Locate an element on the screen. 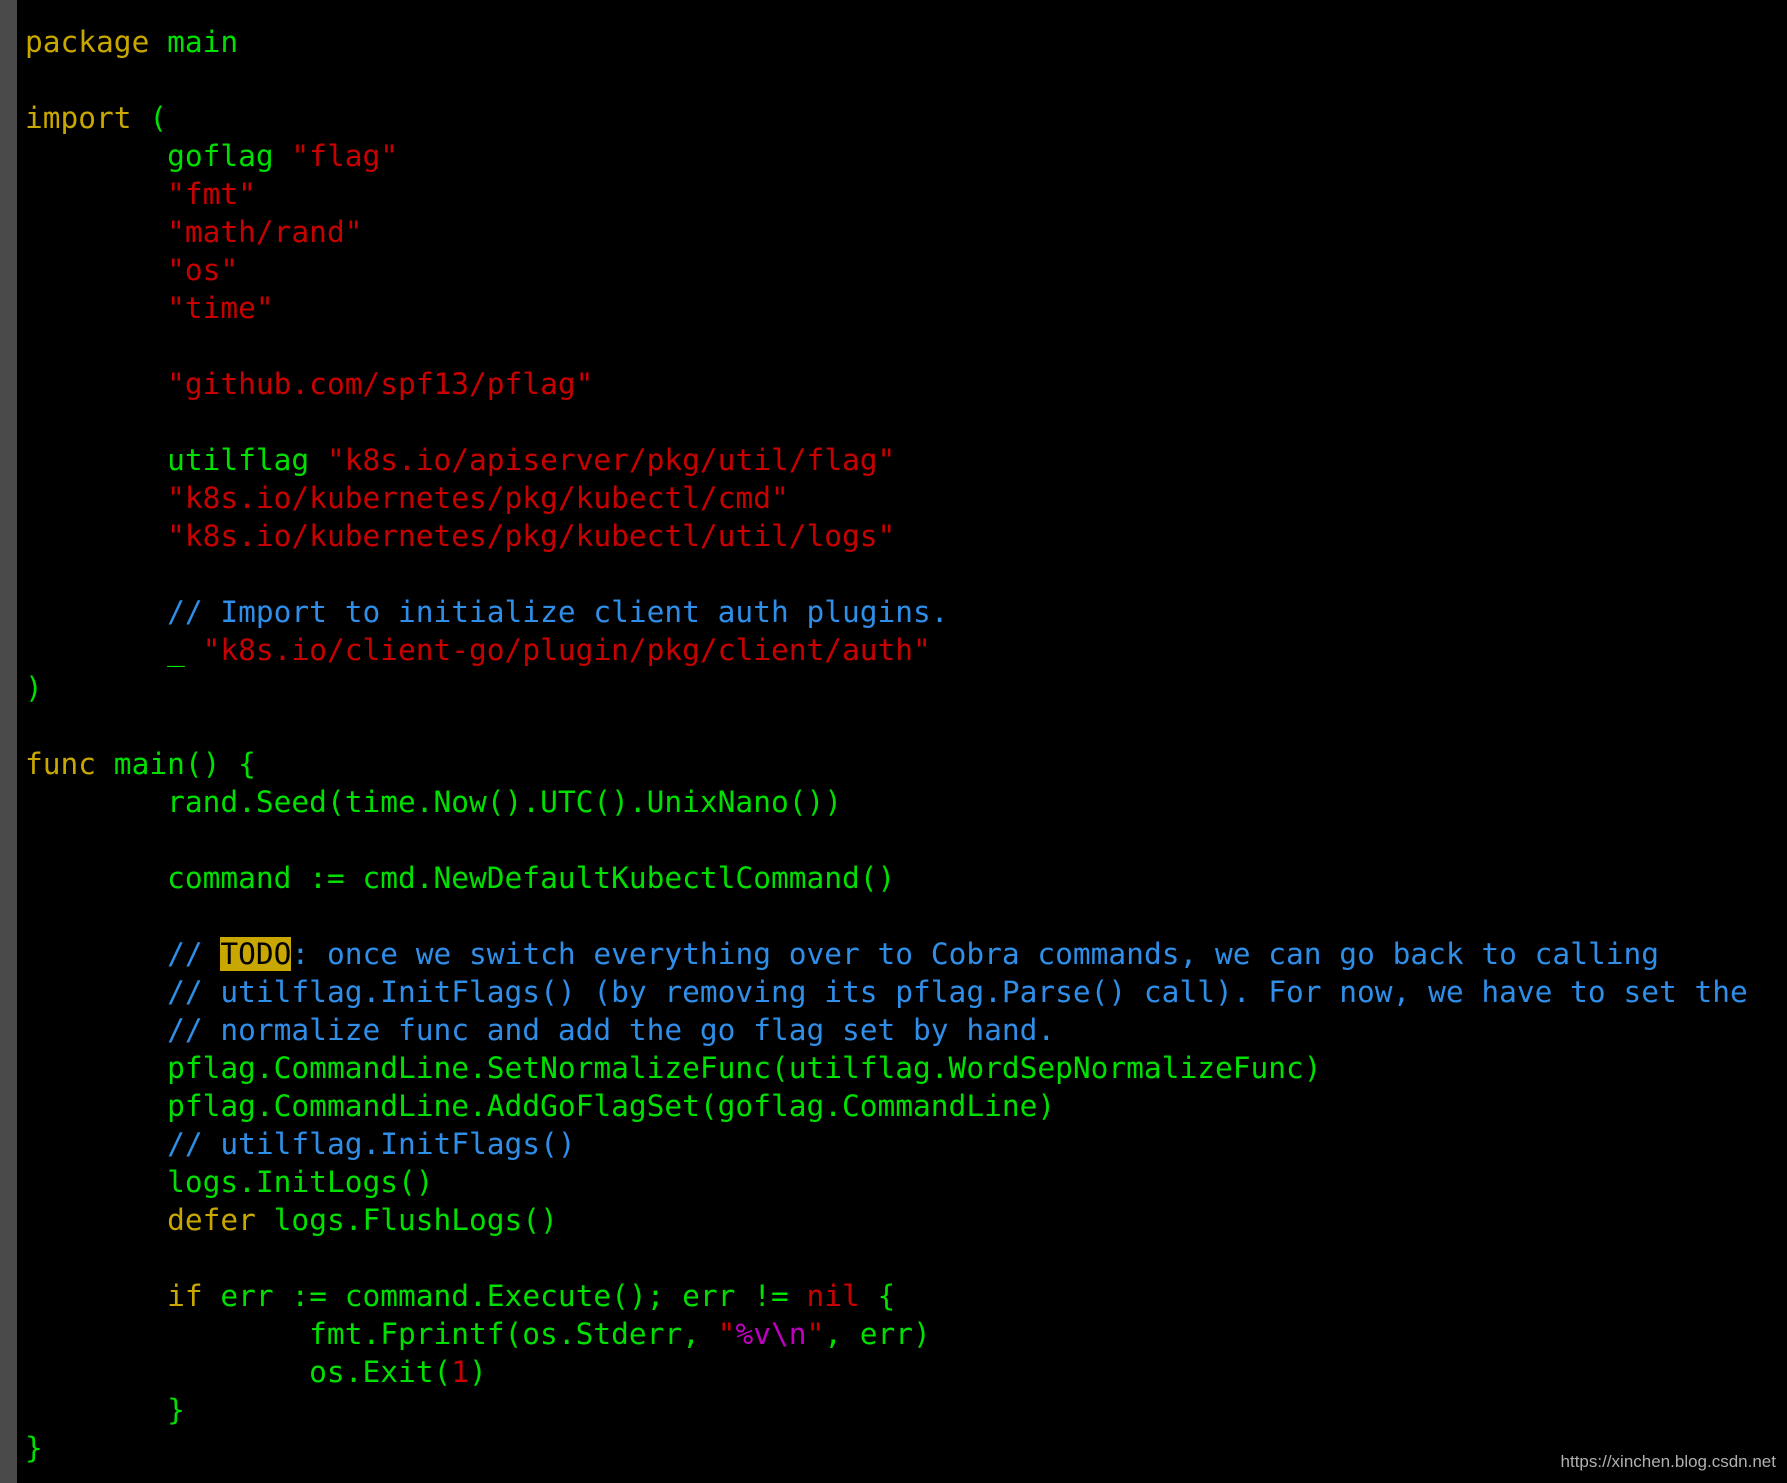 Image resolution: width=1787 pixels, height=1483 pixels. code-line: goflag "flag" is located at coordinates (886, 156).